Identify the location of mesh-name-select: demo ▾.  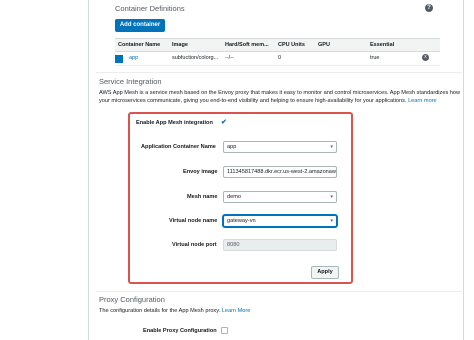
(280, 197).